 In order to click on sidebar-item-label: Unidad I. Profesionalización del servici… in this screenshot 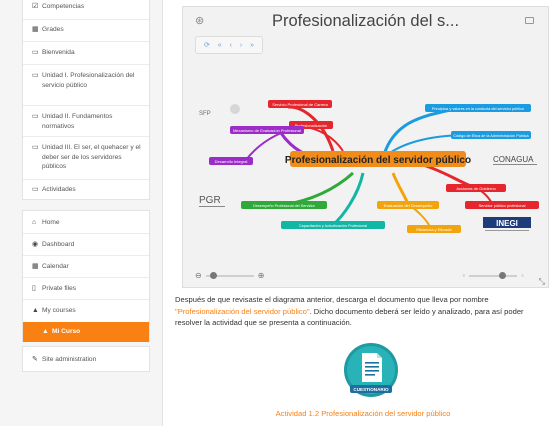, I will do `click(88, 80)`.